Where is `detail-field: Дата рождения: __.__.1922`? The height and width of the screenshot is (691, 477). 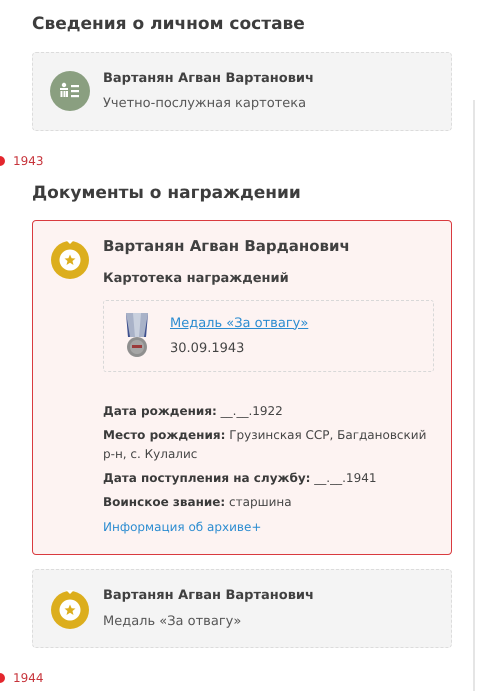
detail-field: Дата рождения: __.__.1922 is located at coordinates (268, 411).